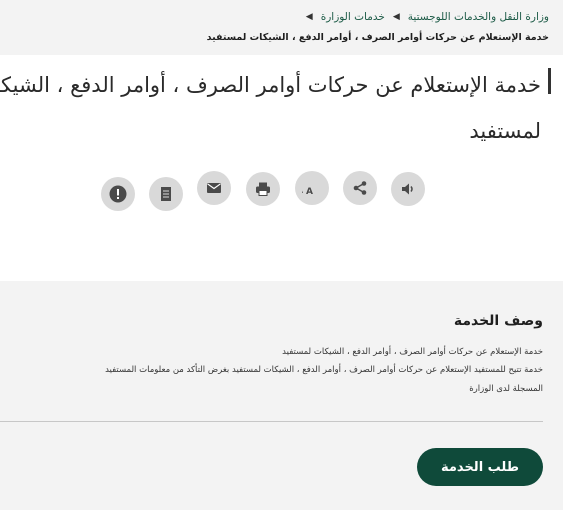  Describe the element at coordinates (353, 17) in the screenshot. I see `breadcrumb-ministry-services: خدمات الوزارة` at that location.